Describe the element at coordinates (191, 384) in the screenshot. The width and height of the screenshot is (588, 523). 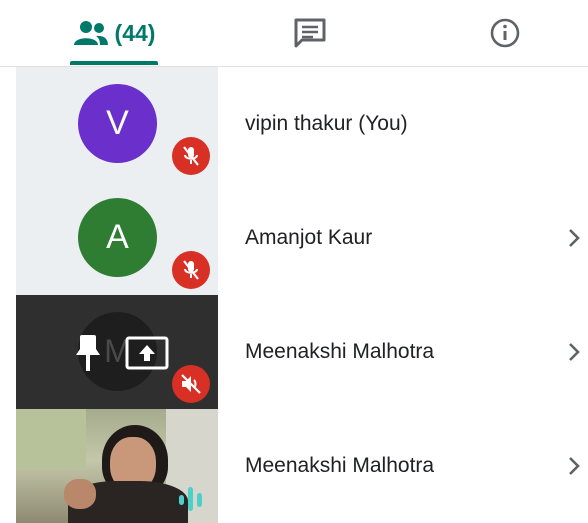
I see `volume-off-icon` at that location.